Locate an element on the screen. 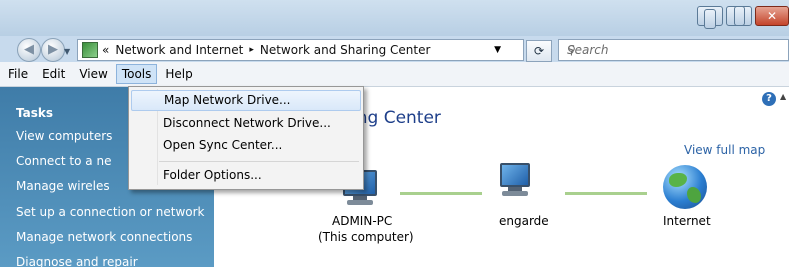 The image size is (789, 269). network-device-icon is located at coordinates (515, 179).